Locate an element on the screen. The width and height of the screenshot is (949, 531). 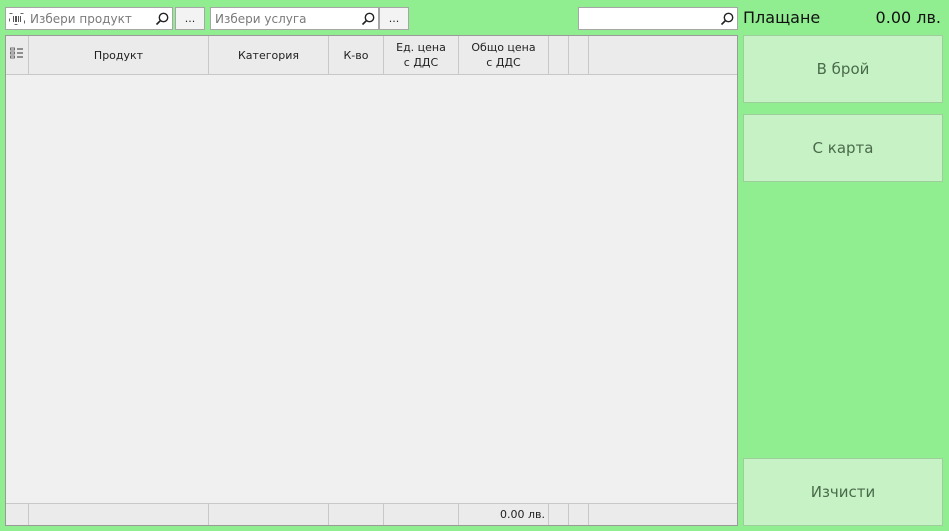
column-header-label: Ед. цена с ДДС is located at coordinates (421, 55).